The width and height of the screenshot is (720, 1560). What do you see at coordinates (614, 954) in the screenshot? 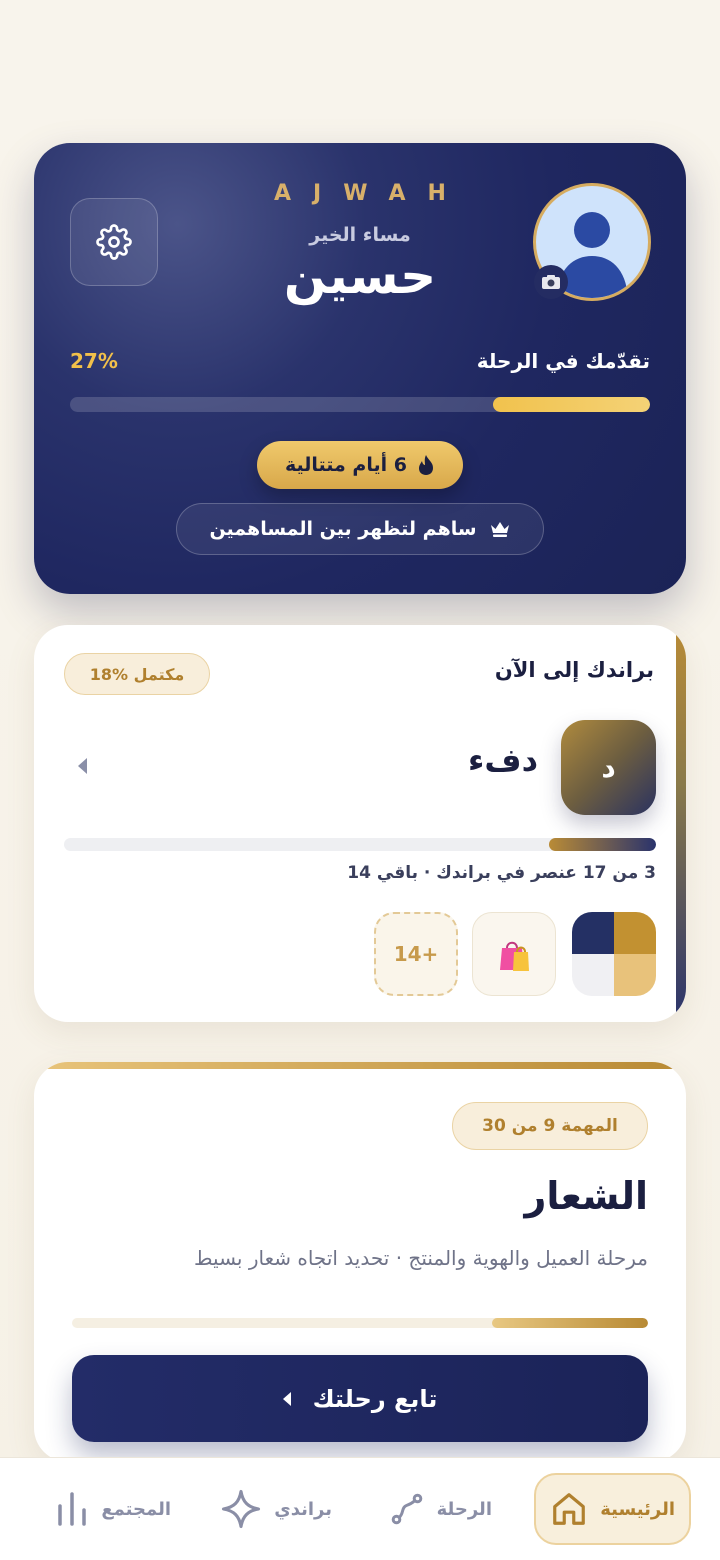
I see `color-palette-thumbnail` at bounding box center [614, 954].